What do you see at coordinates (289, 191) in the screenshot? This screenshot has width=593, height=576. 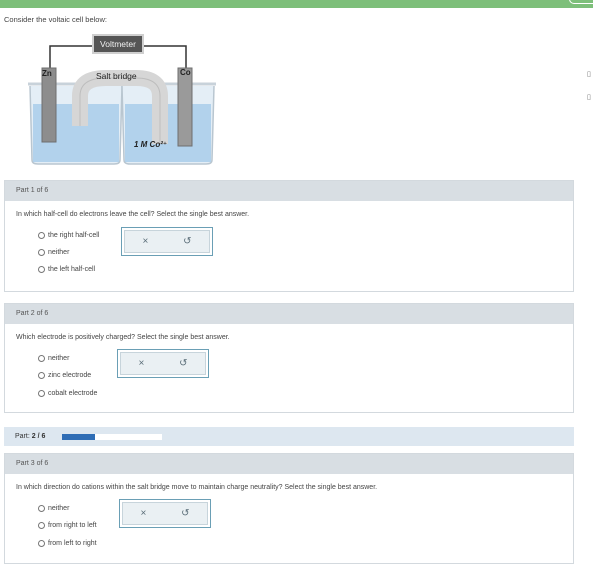 I see `part-1-header: Part 1 of 6` at bounding box center [289, 191].